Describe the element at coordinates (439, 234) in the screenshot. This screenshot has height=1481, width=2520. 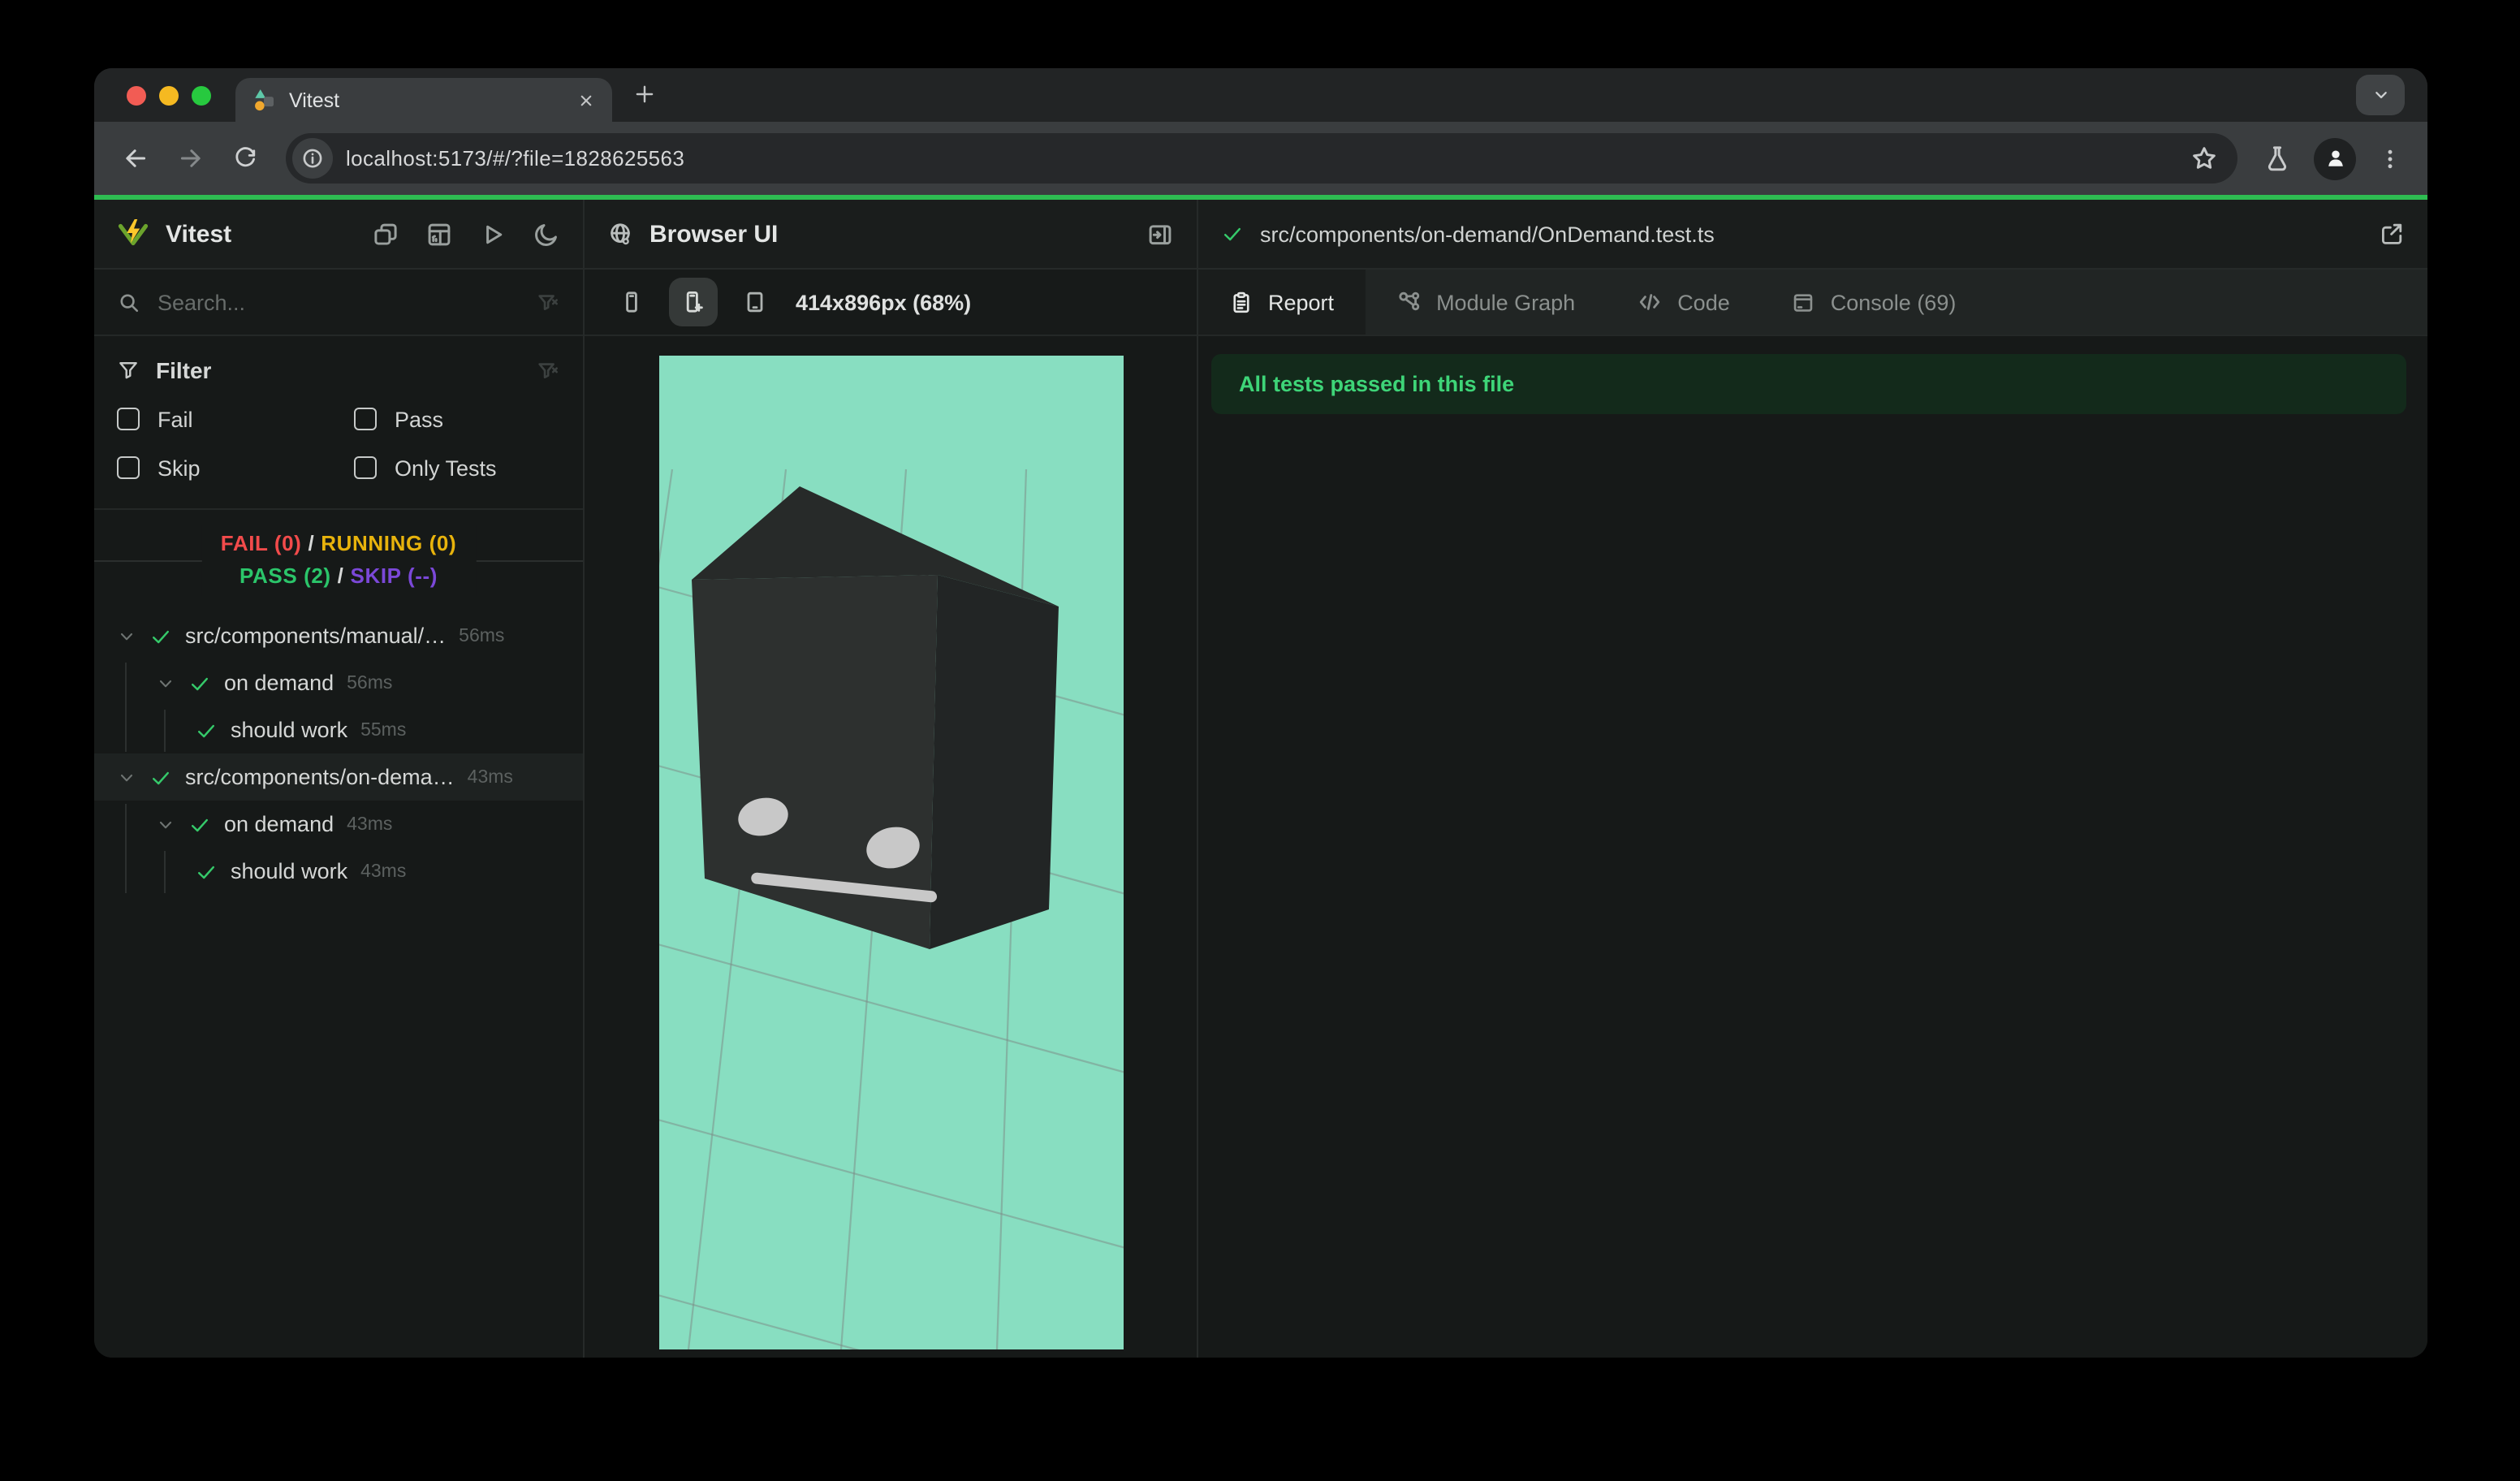
I see `report-grid-button` at that location.